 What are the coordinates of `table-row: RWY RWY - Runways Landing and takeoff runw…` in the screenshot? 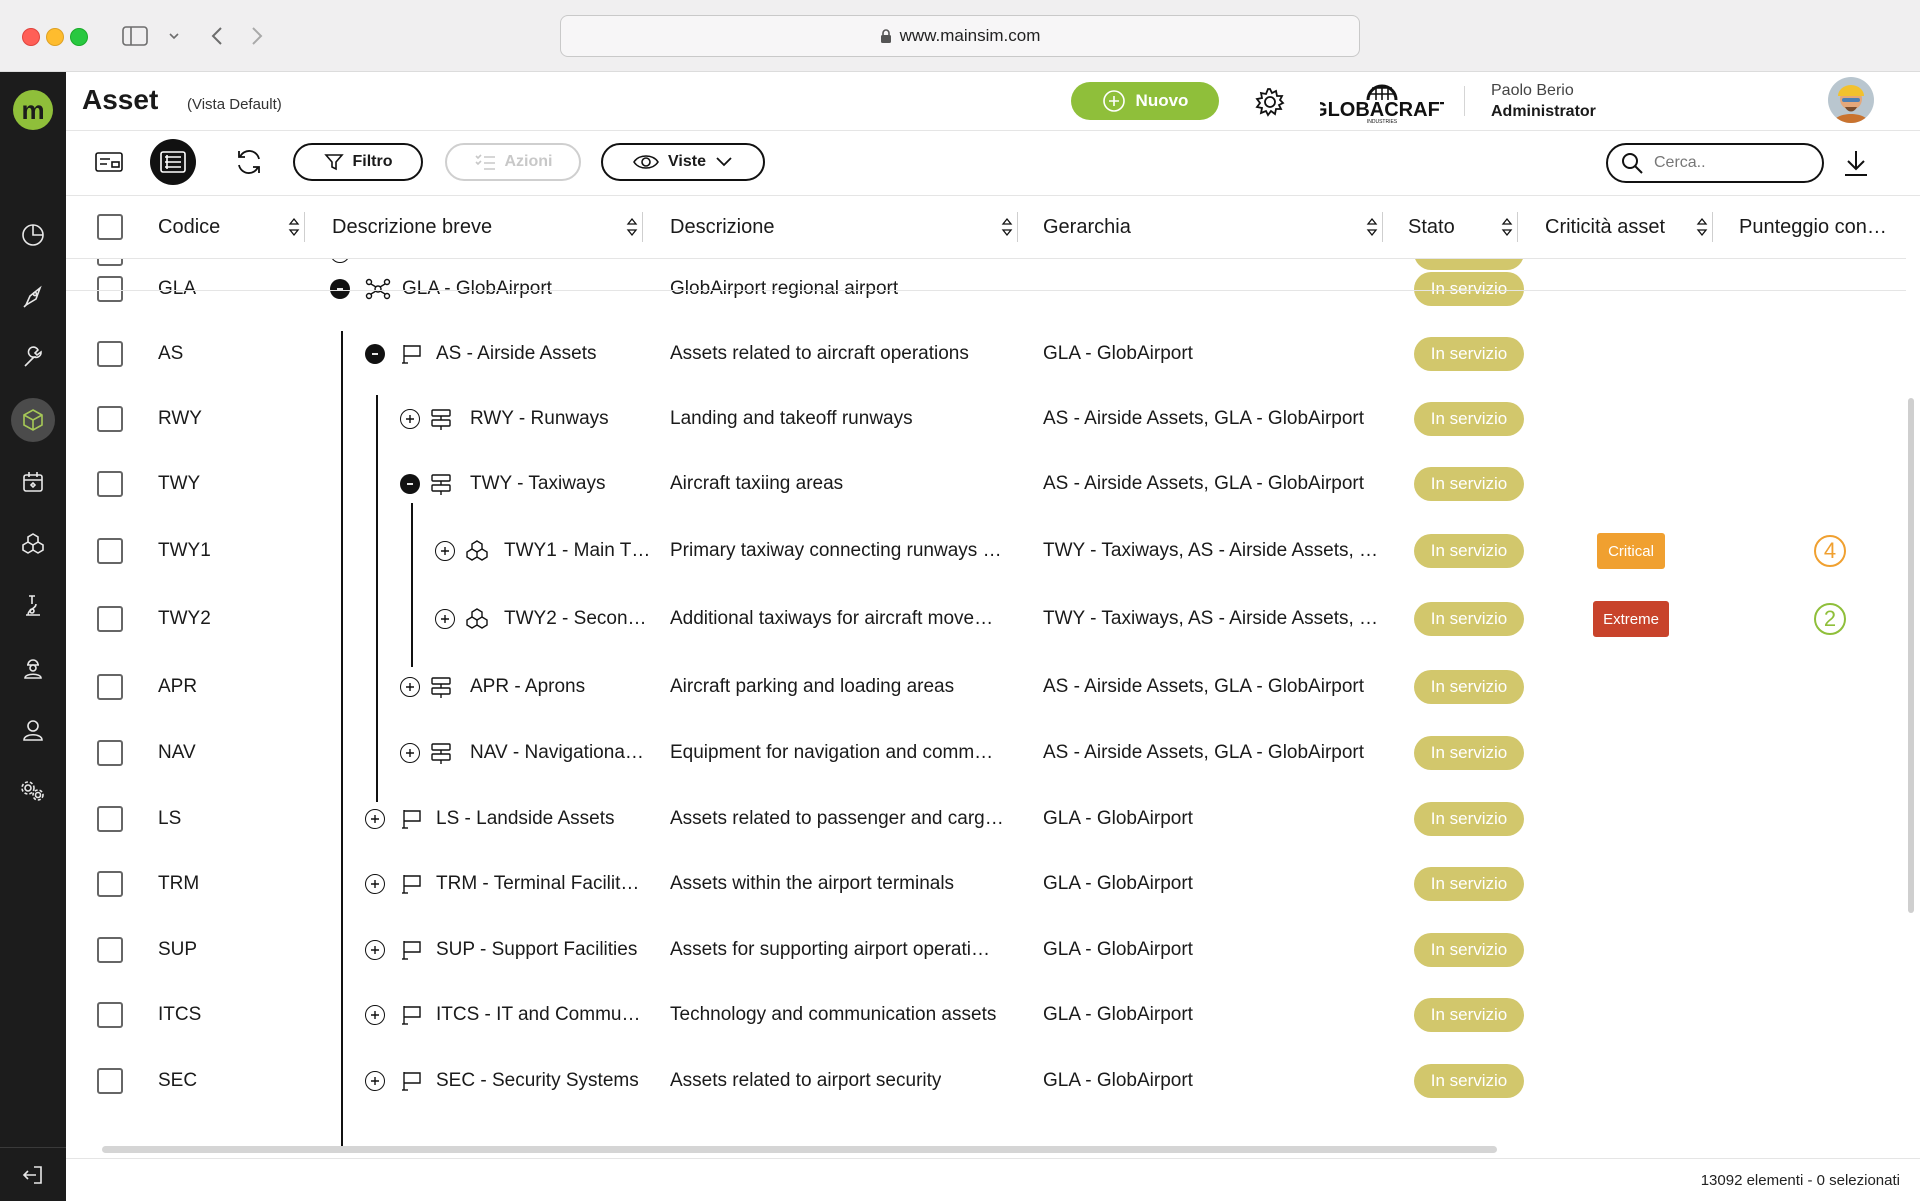 It's located at (986, 419).